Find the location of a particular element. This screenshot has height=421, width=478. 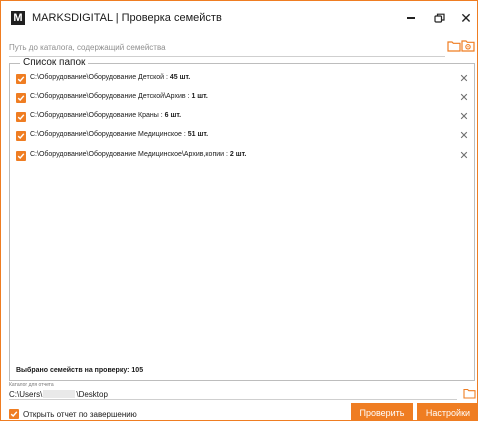

report-catalog-label: Каталог для отчета is located at coordinates (31, 385).